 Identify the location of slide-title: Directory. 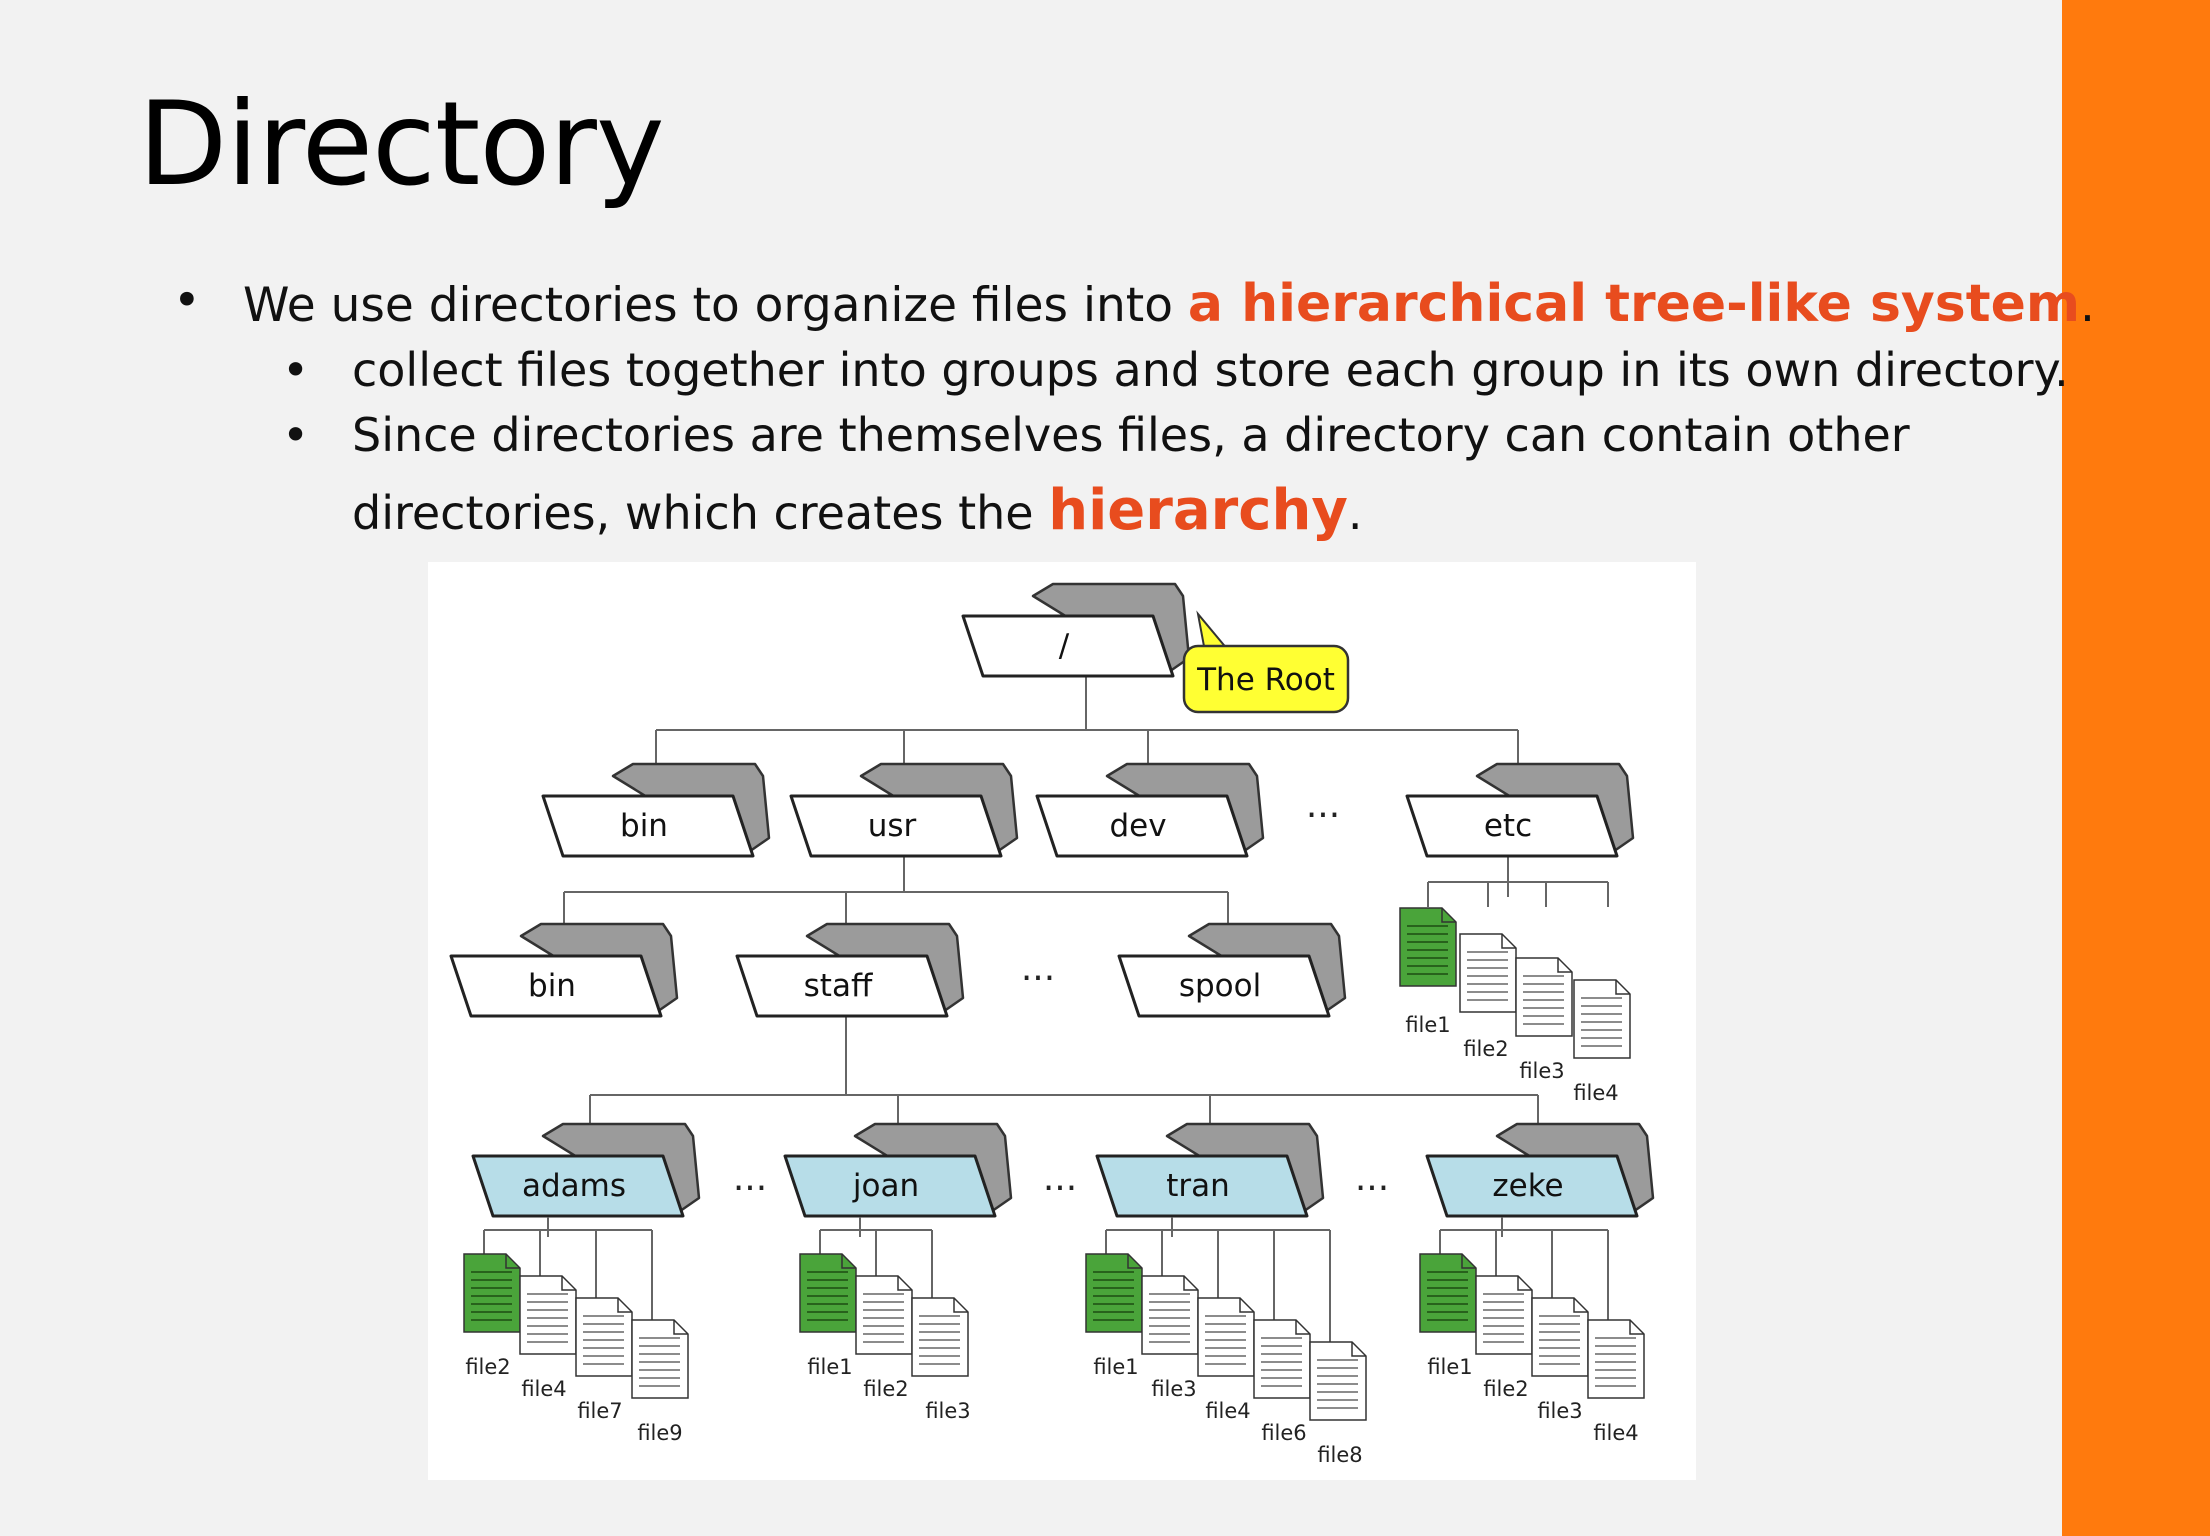
(401, 144).